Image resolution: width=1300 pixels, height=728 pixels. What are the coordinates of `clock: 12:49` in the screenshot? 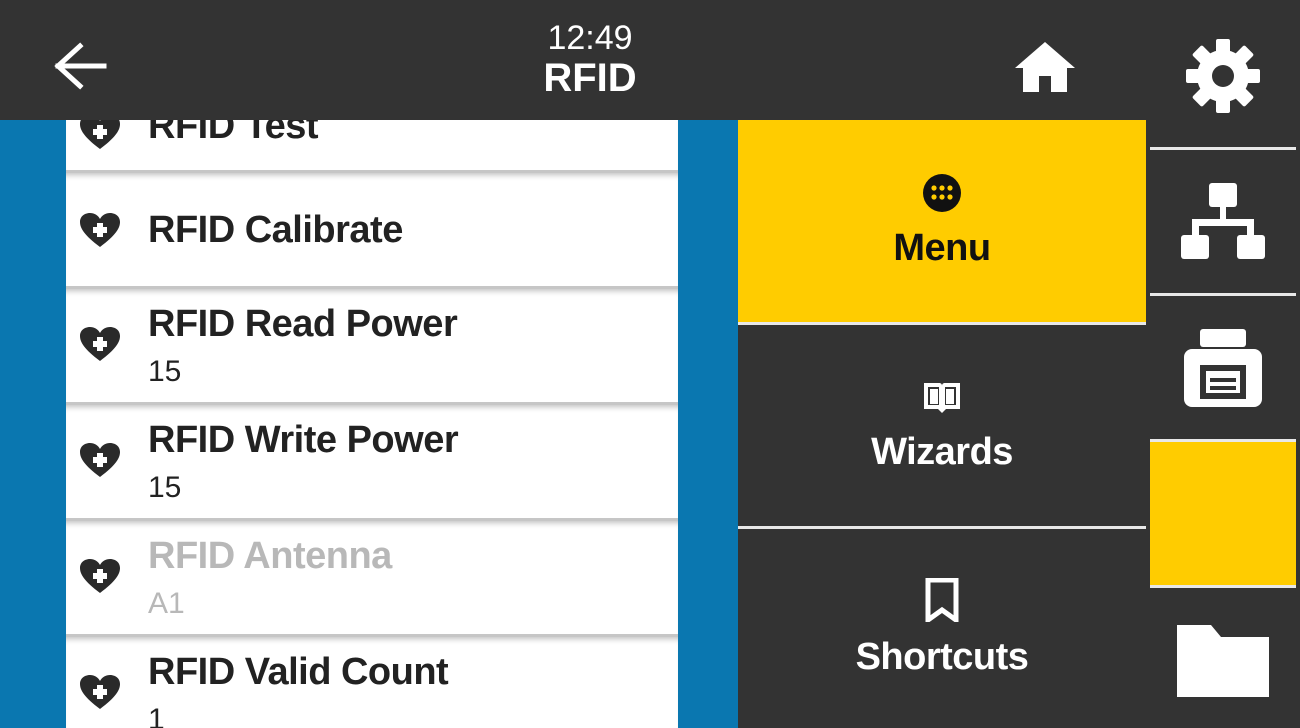 It's located at (590, 38).